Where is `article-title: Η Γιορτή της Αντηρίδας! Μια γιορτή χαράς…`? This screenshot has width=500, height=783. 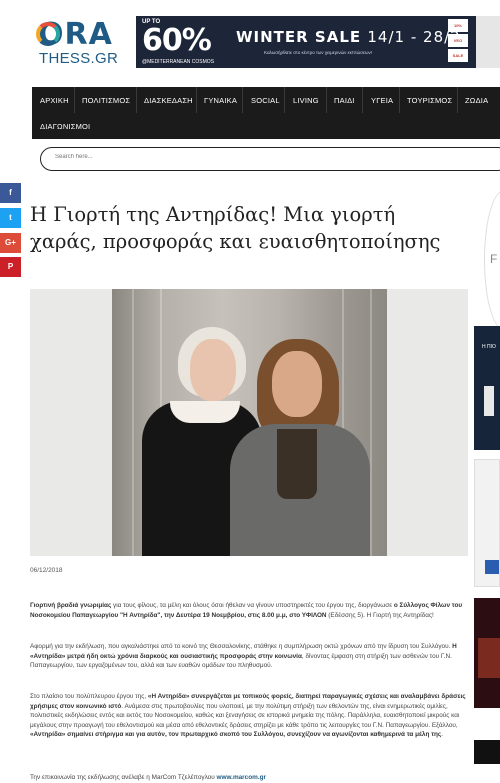 article-title: Η Γιορτή της Αντηρίδας! Μια γιορτή χαράς… is located at coordinates (235, 228).